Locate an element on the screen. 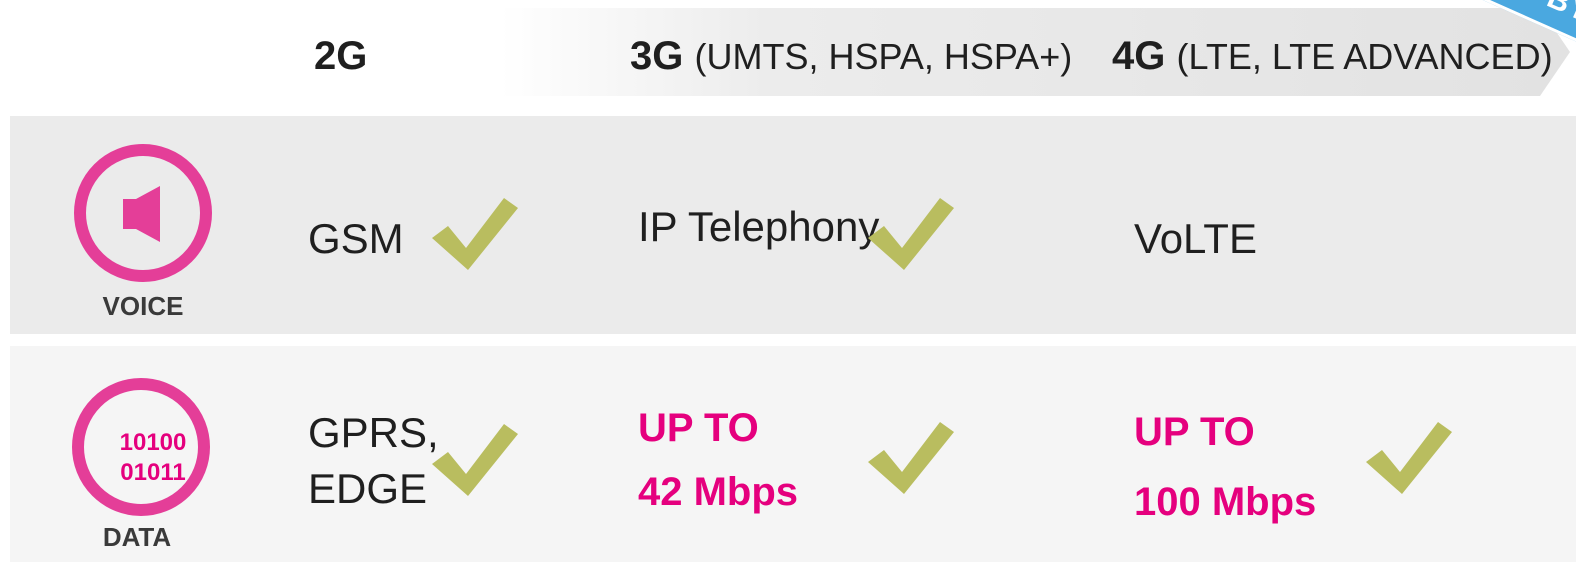 The height and width of the screenshot is (562, 1576). header-3g: 3G (UMTS, HSPA, HSPA+) is located at coordinates (851, 56).